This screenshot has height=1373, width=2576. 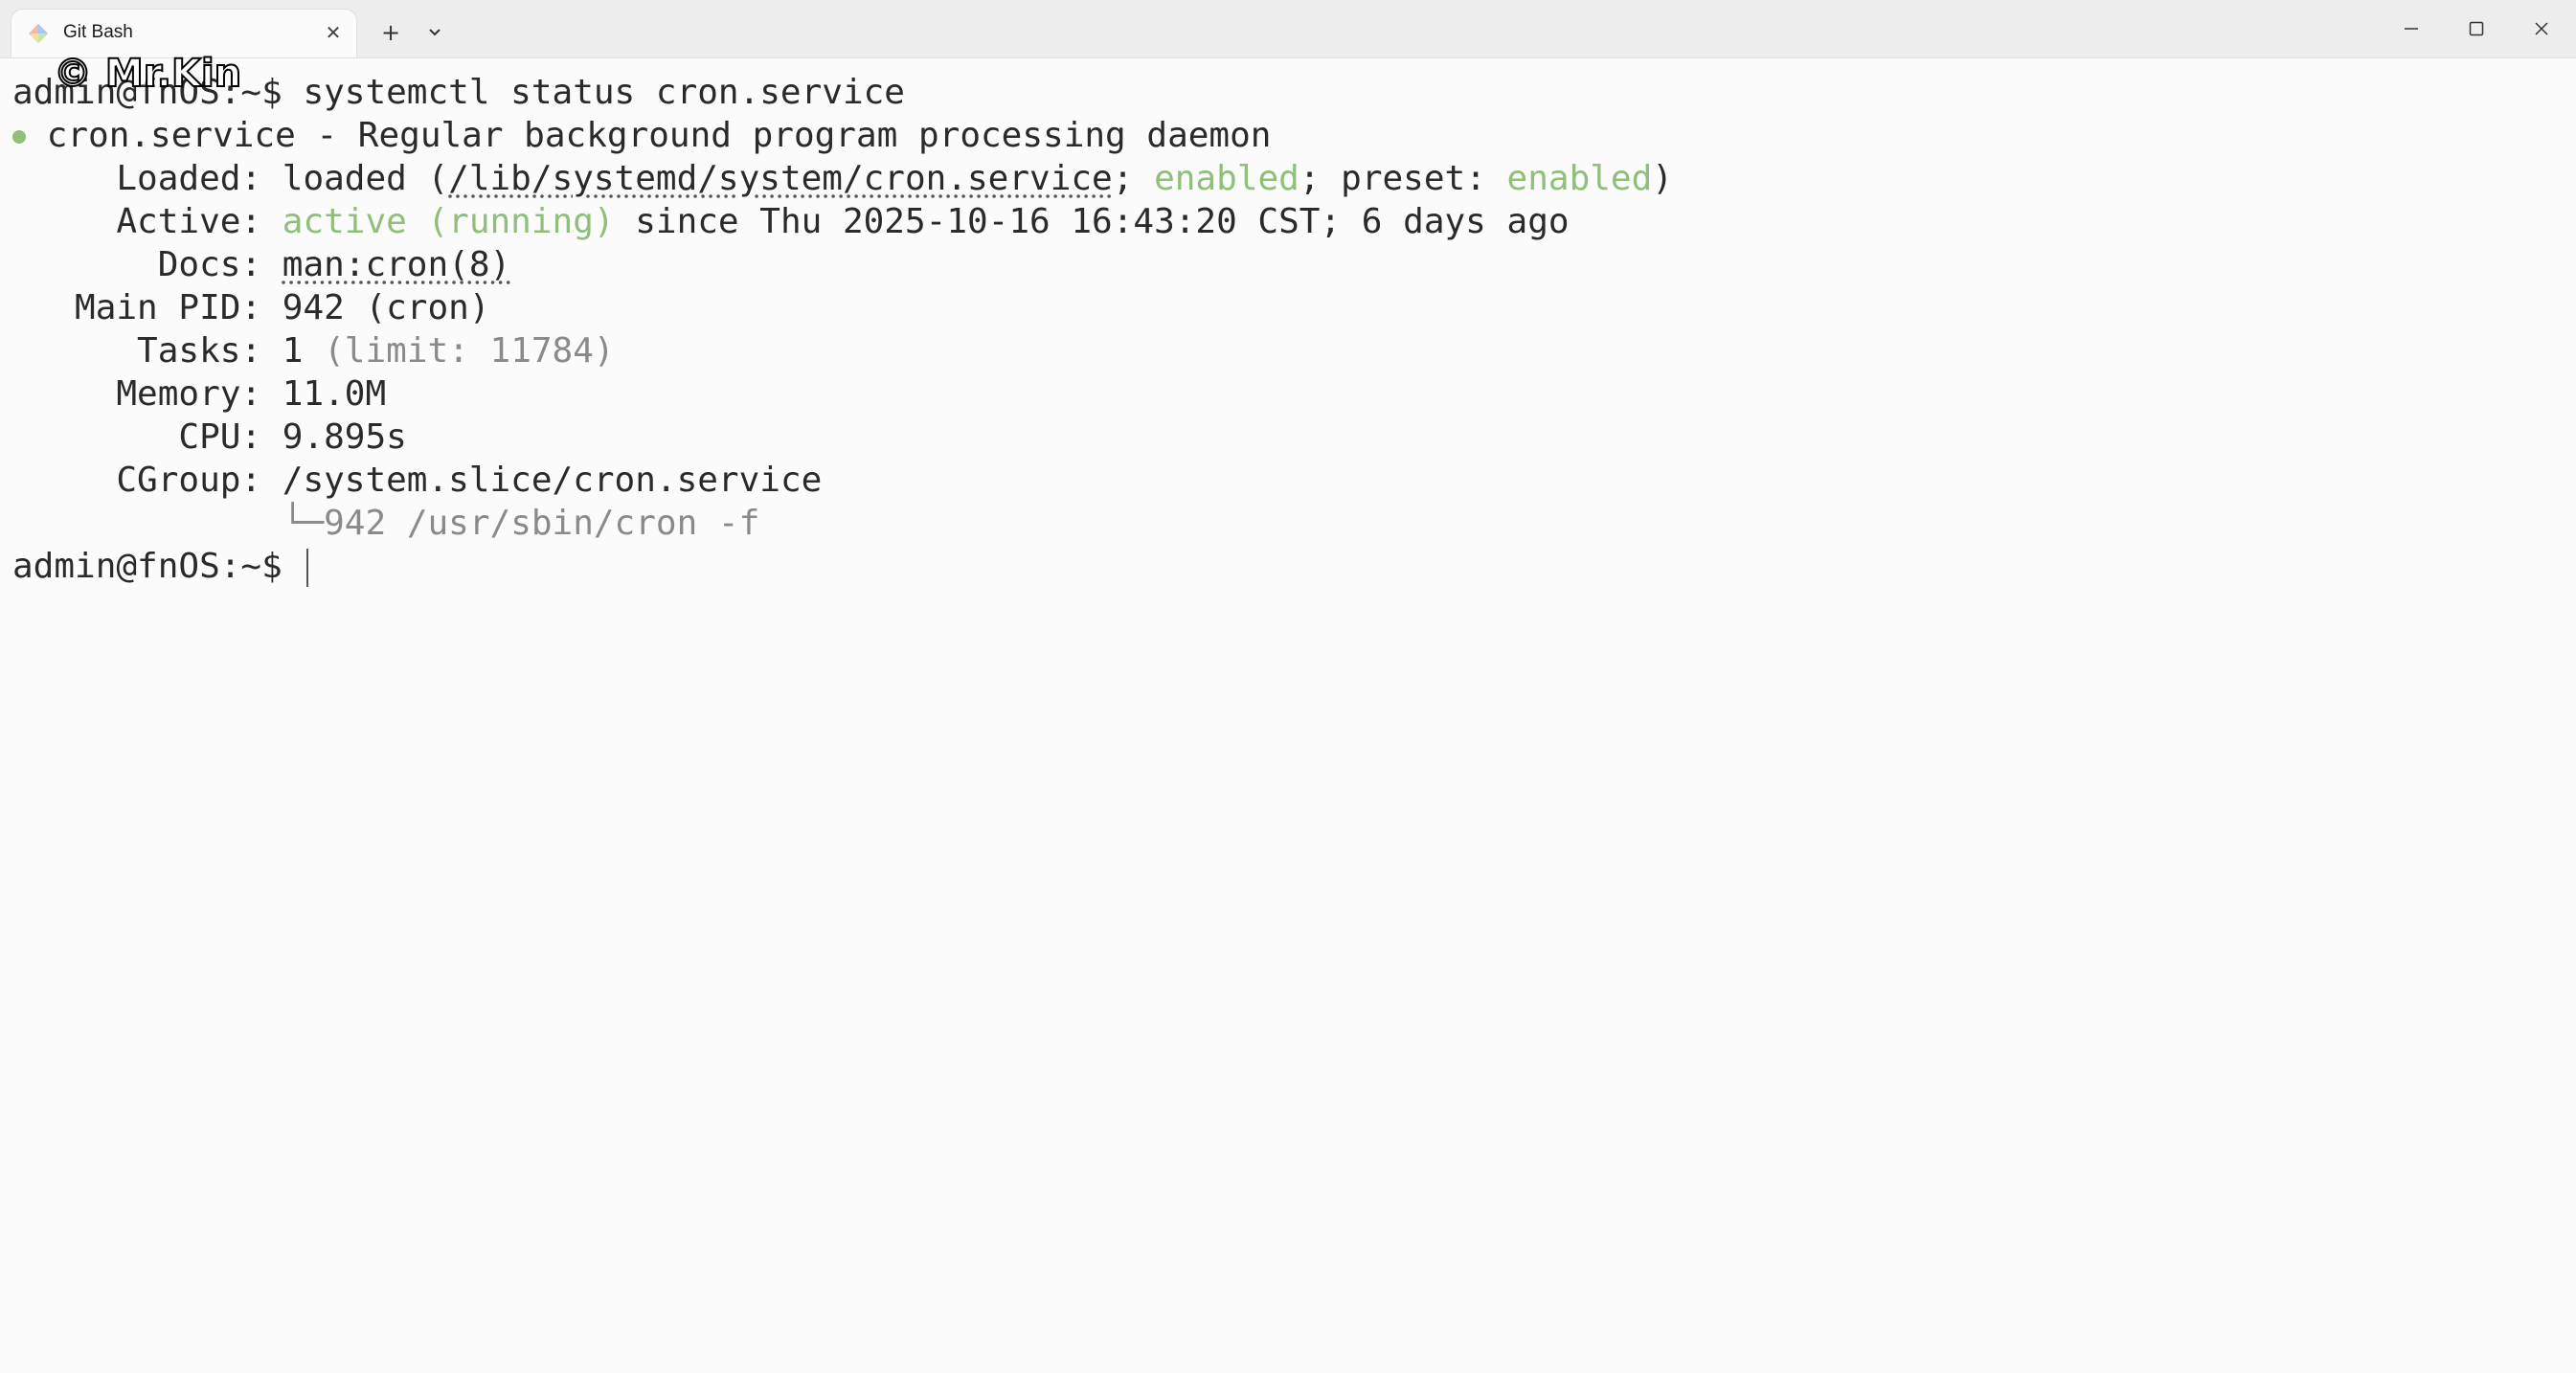 I want to click on tree-branch: └─, so click(x=303, y=524).